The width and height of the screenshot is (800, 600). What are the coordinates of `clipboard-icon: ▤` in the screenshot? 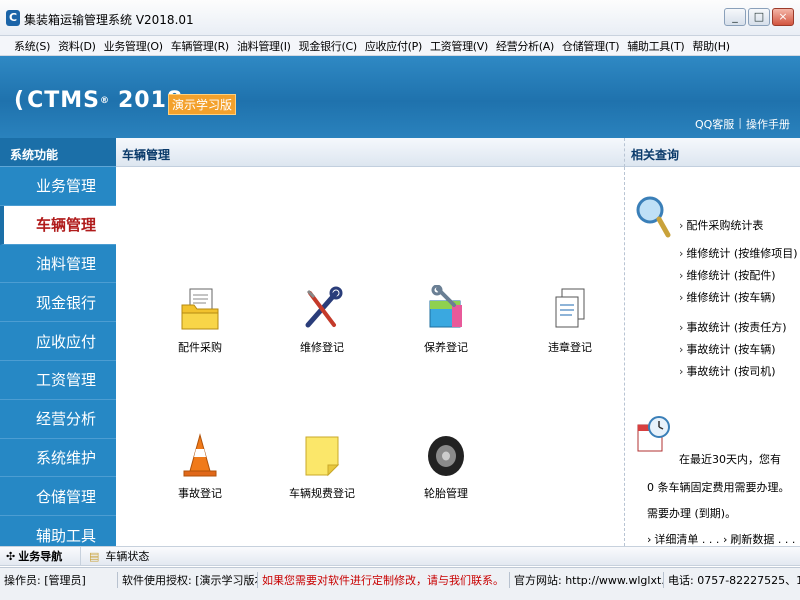 It's located at (94, 556).